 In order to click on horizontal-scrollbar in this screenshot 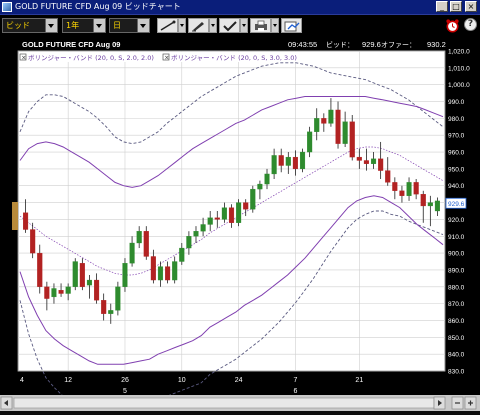, I will do `click(240, 403)`.